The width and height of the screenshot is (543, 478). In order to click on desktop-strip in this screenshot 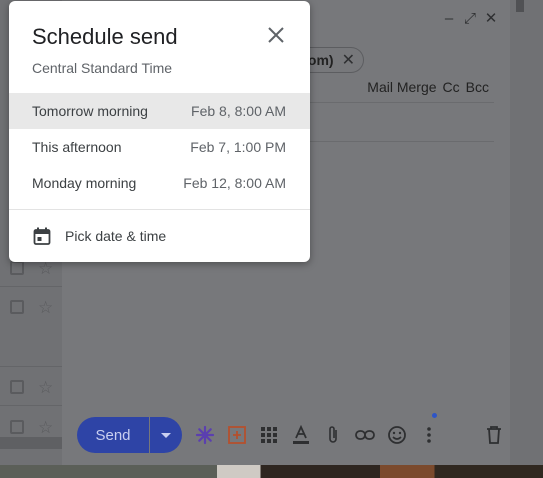, I will do `click(271, 471)`.